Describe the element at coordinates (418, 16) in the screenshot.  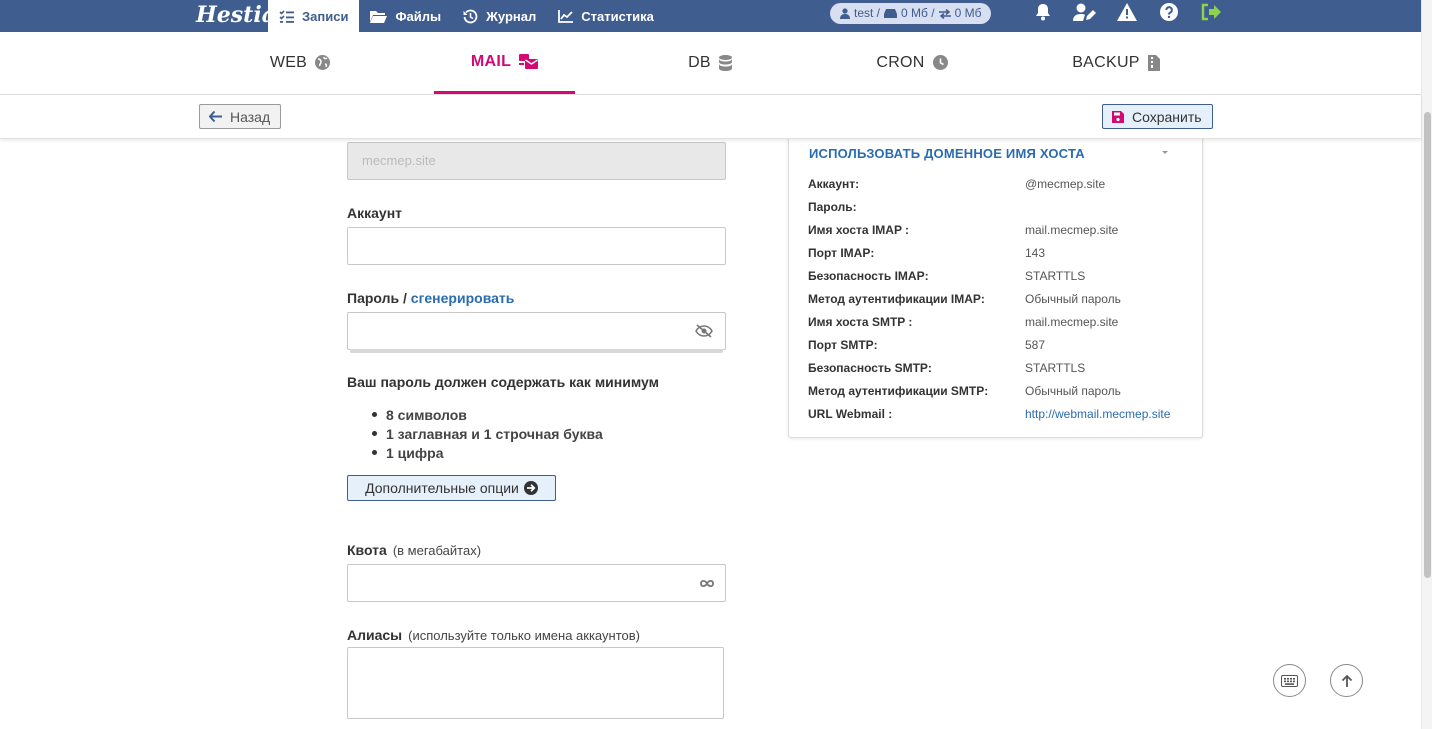
I see `nav-files-label: Файлы` at that location.